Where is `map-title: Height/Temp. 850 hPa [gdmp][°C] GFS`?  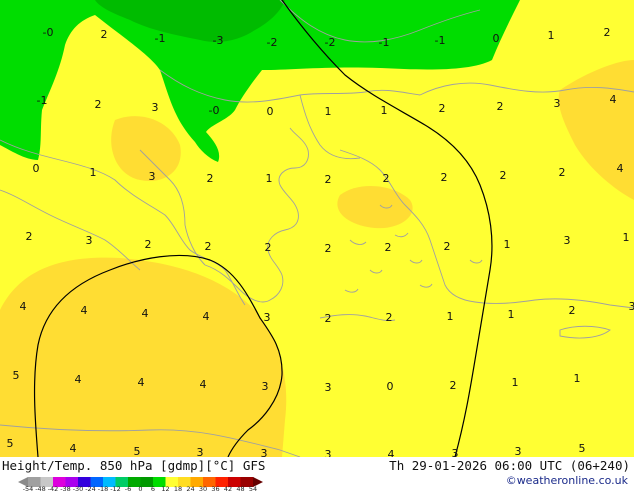 map-title: Height/Temp. 850 hPa [gdmp][°C] GFS is located at coordinates (133, 465).